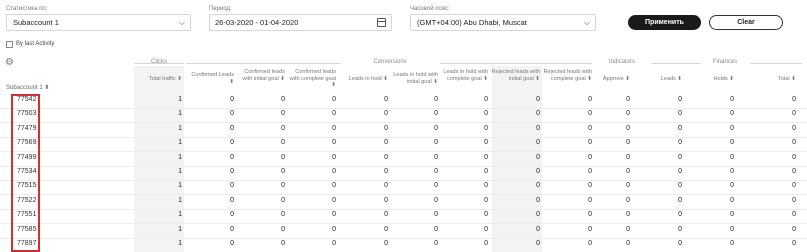  What do you see at coordinates (158, 79) in the screenshot?
I see `column-header-0: Total traffic ⬍` at bounding box center [158, 79].